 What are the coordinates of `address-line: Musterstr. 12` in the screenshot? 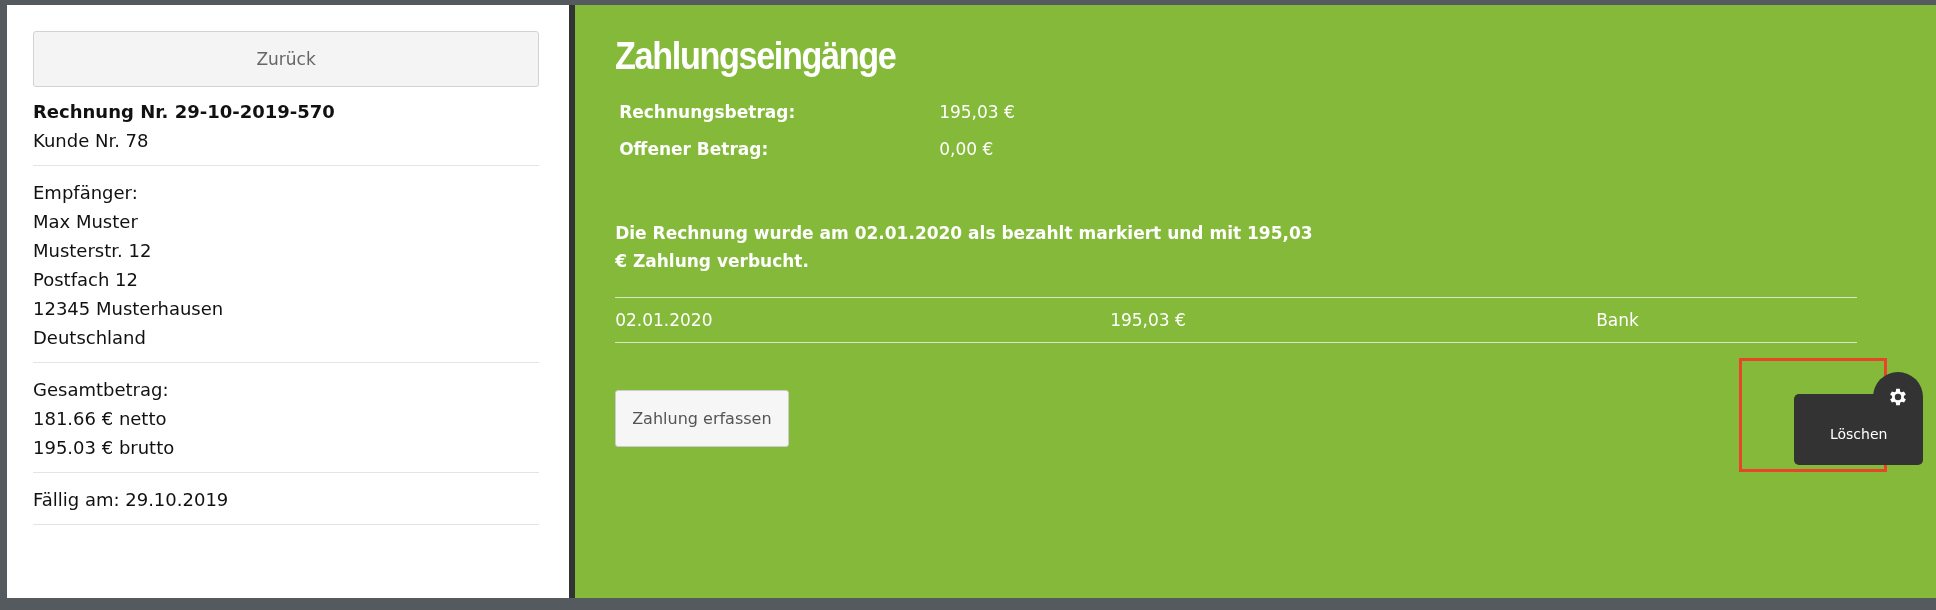 It's located at (93, 251).